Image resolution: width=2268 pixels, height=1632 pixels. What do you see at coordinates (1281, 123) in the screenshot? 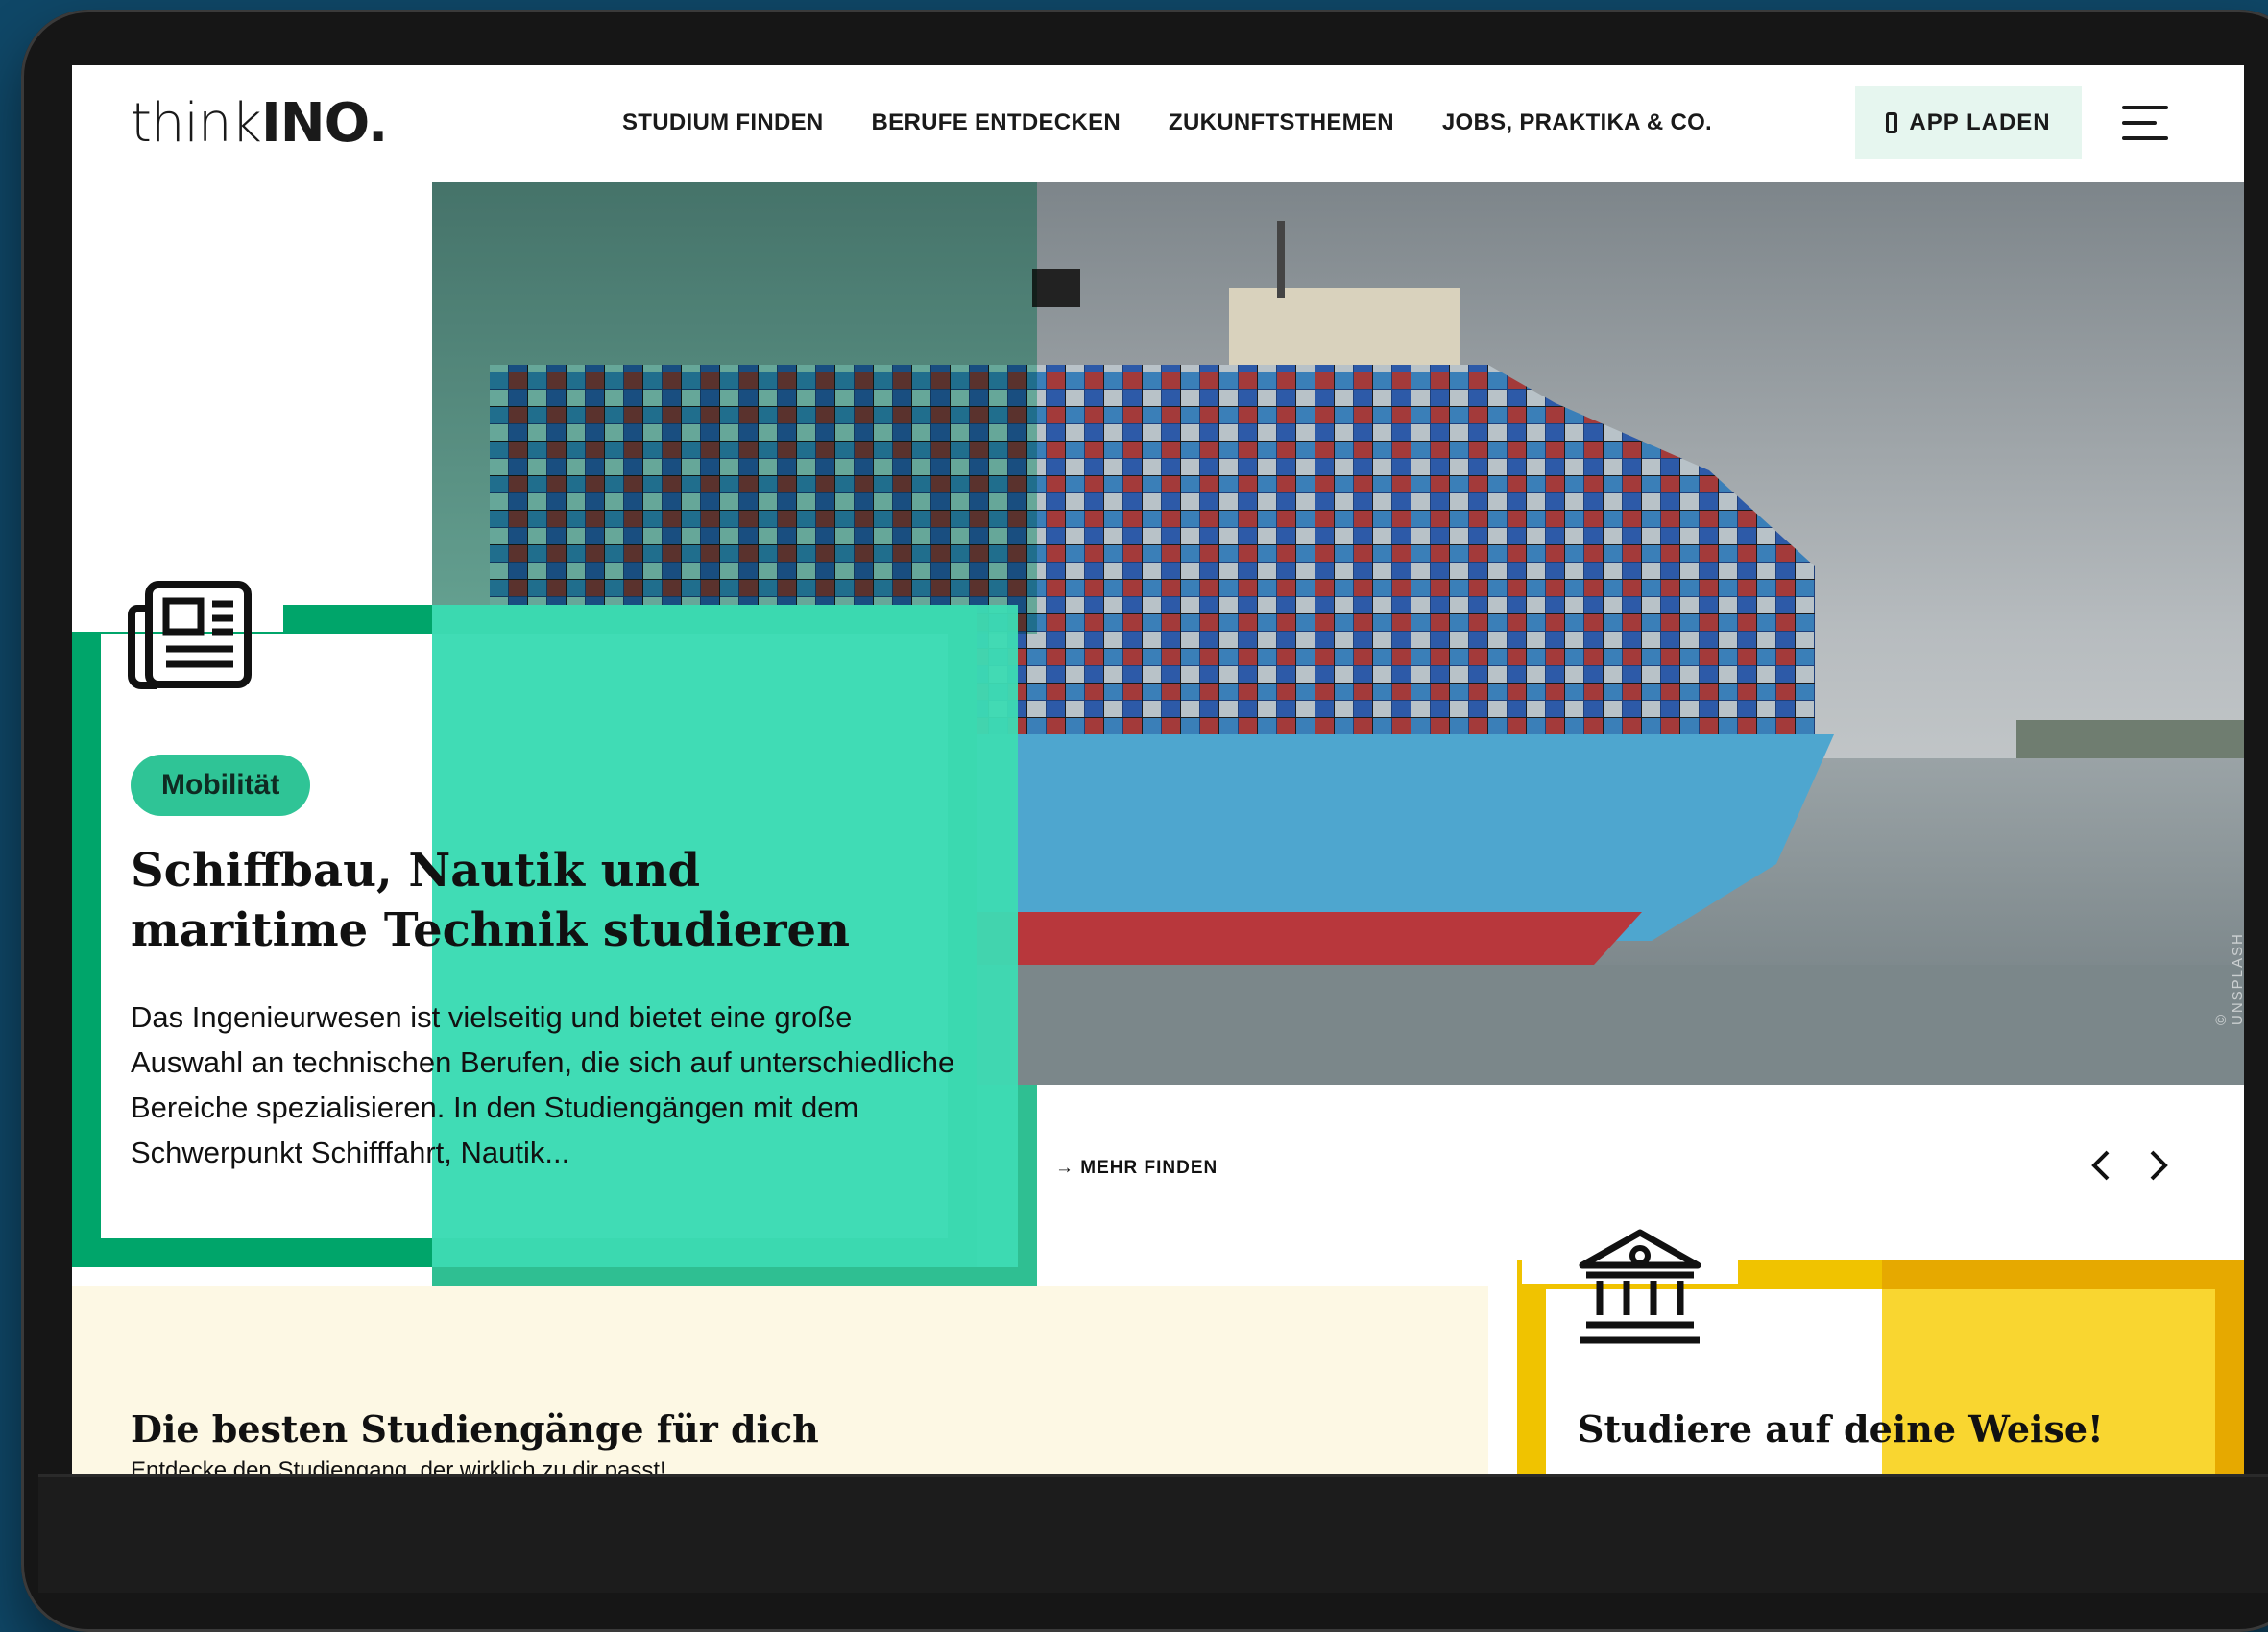
I see `nav-item-zukunftsthemen: ZUKUNFTSTHEMEN` at bounding box center [1281, 123].